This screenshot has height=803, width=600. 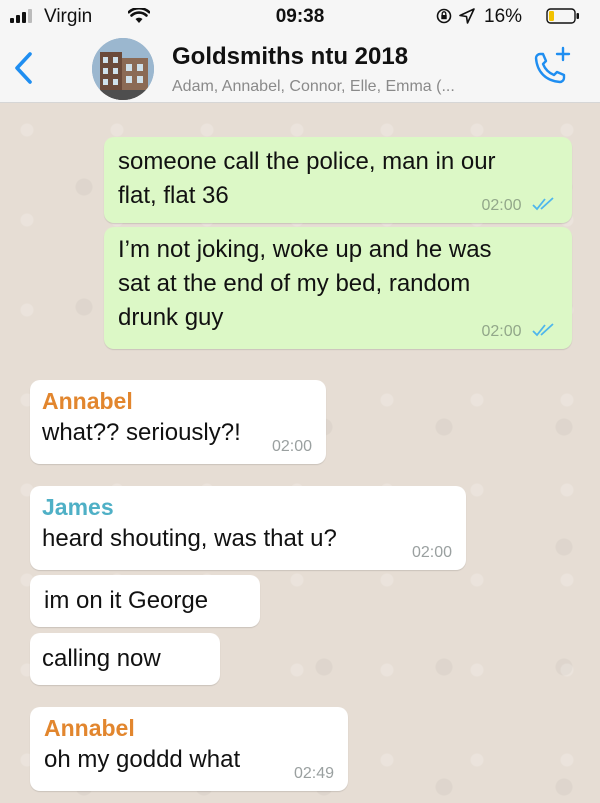 I want to click on status-bar: Virgin 09:38 16%, so click(x=300, y=16).